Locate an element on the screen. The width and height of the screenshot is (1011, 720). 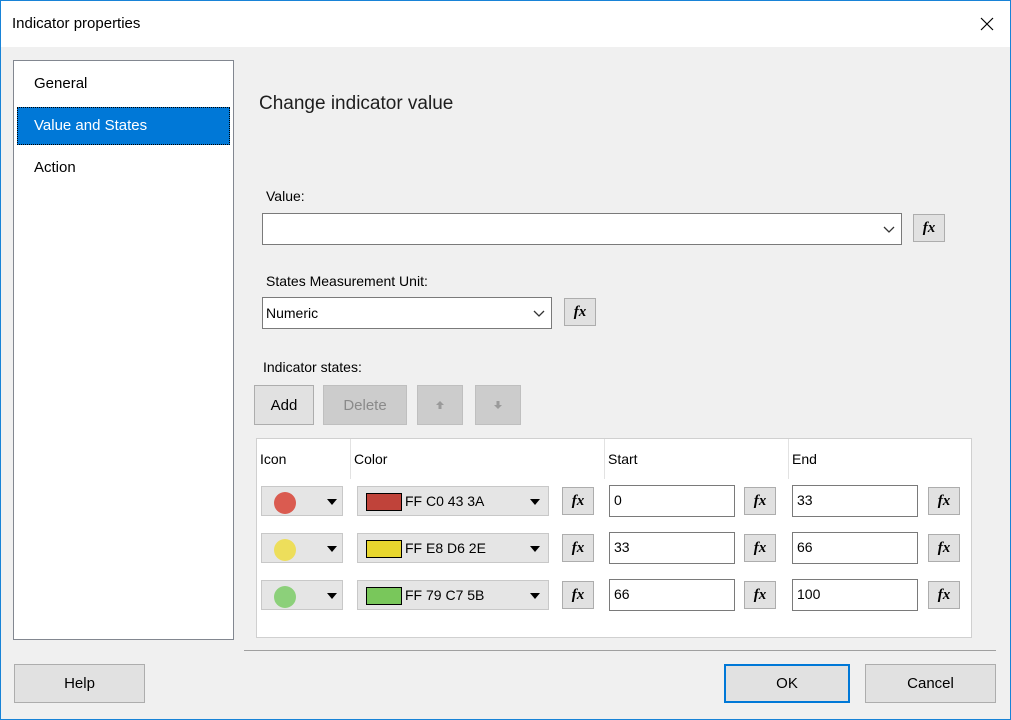
move-up-button is located at coordinates (440, 405).